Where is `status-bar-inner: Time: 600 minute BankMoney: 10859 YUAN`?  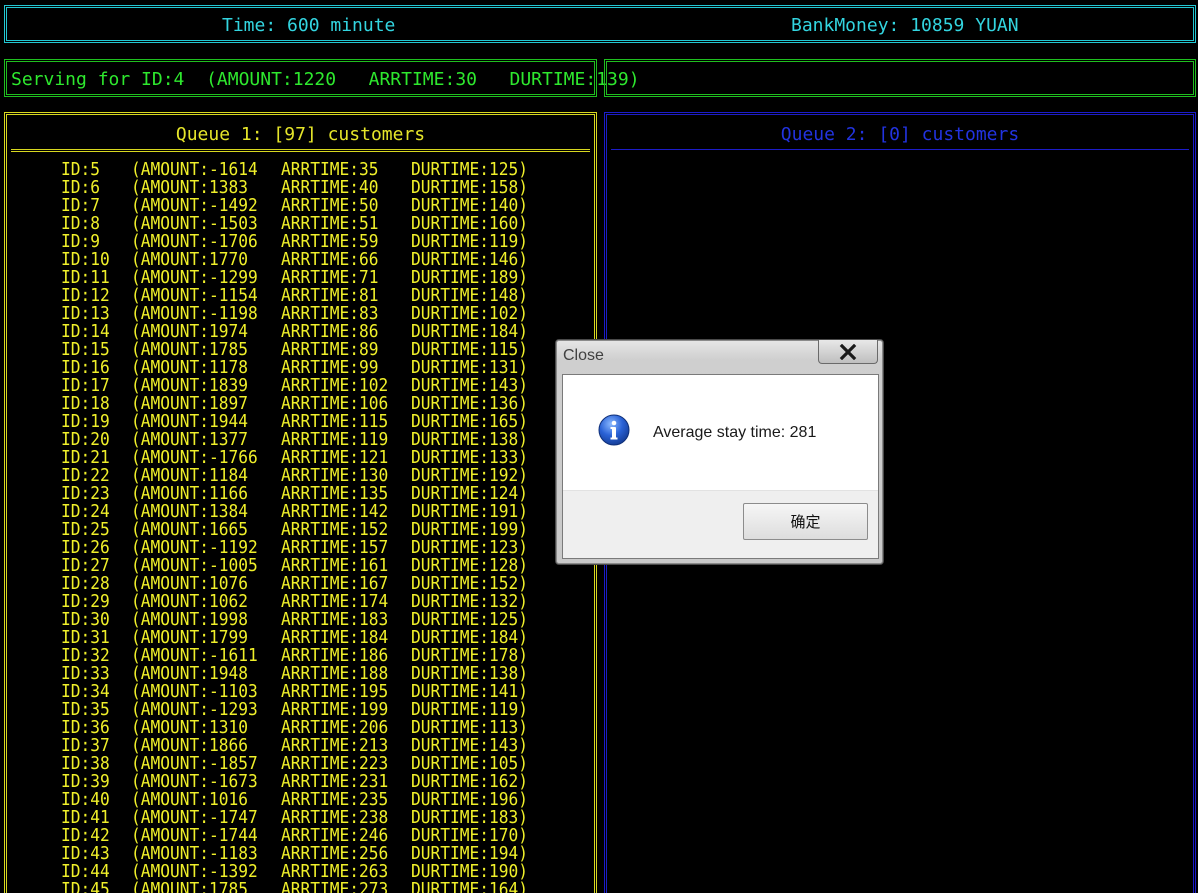
status-bar-inner: Time: 600 minute BankMoney: 10859 YUAN is located at coordinates (600, 24).